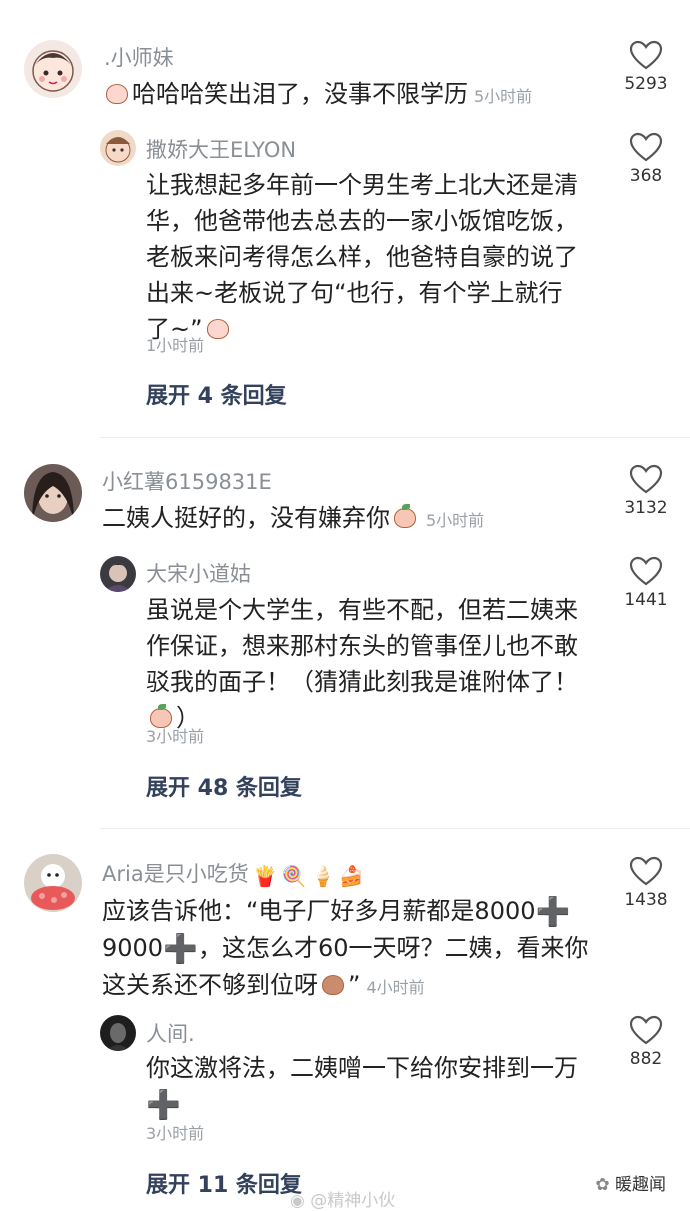 This screenshot has height=1211, width=690. I want to click on timestamp: 1小时前, so click(175, 345).